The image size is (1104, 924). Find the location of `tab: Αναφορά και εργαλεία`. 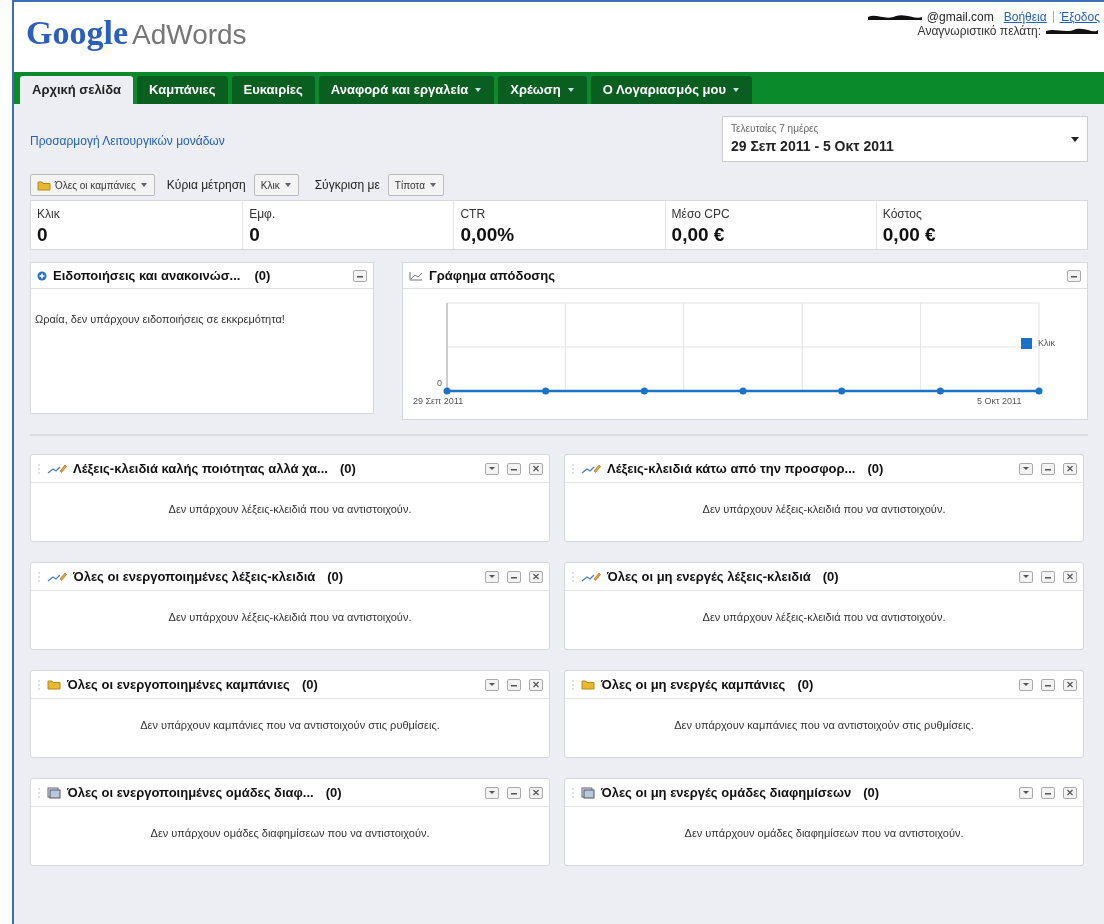

tab: Αναφορά και εργαλεία is located at coordinates (406, 90).